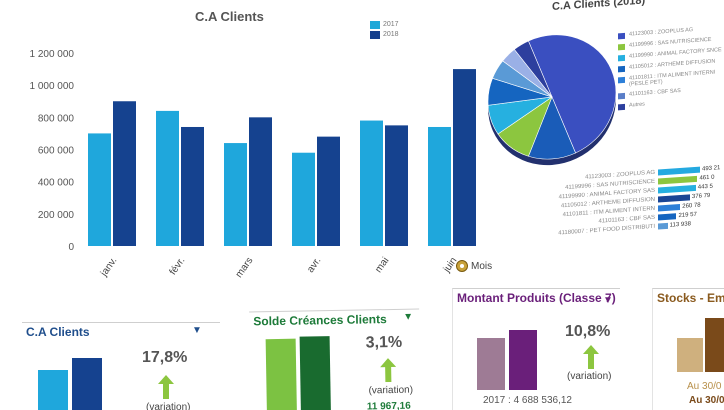 This screenshot has height=410, width=724. I want to click on hbar-value: 493 21, so click(711, 168).